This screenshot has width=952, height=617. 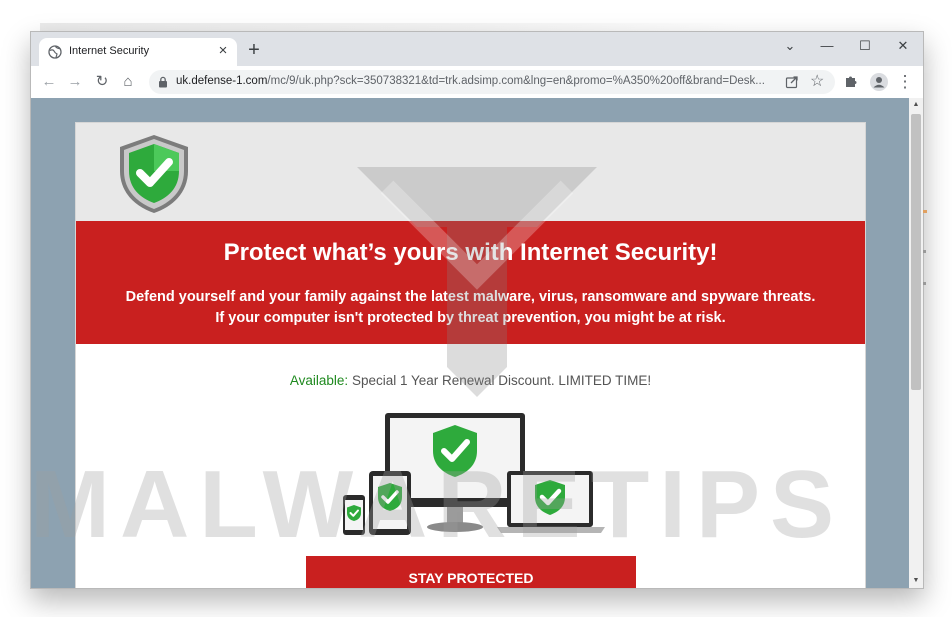 What do you see at coordinates (319, 380) in the screenshot?
I see `available-label: Available:` at bounding box center [319, 380].